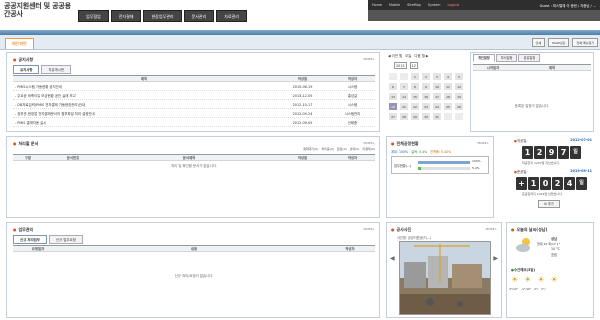 This screenshot has height=320, width=600. What do you see at coordinates (400, 65) in the screenshot?
I see `year-select: 2015` at bounding box center [400, 65].